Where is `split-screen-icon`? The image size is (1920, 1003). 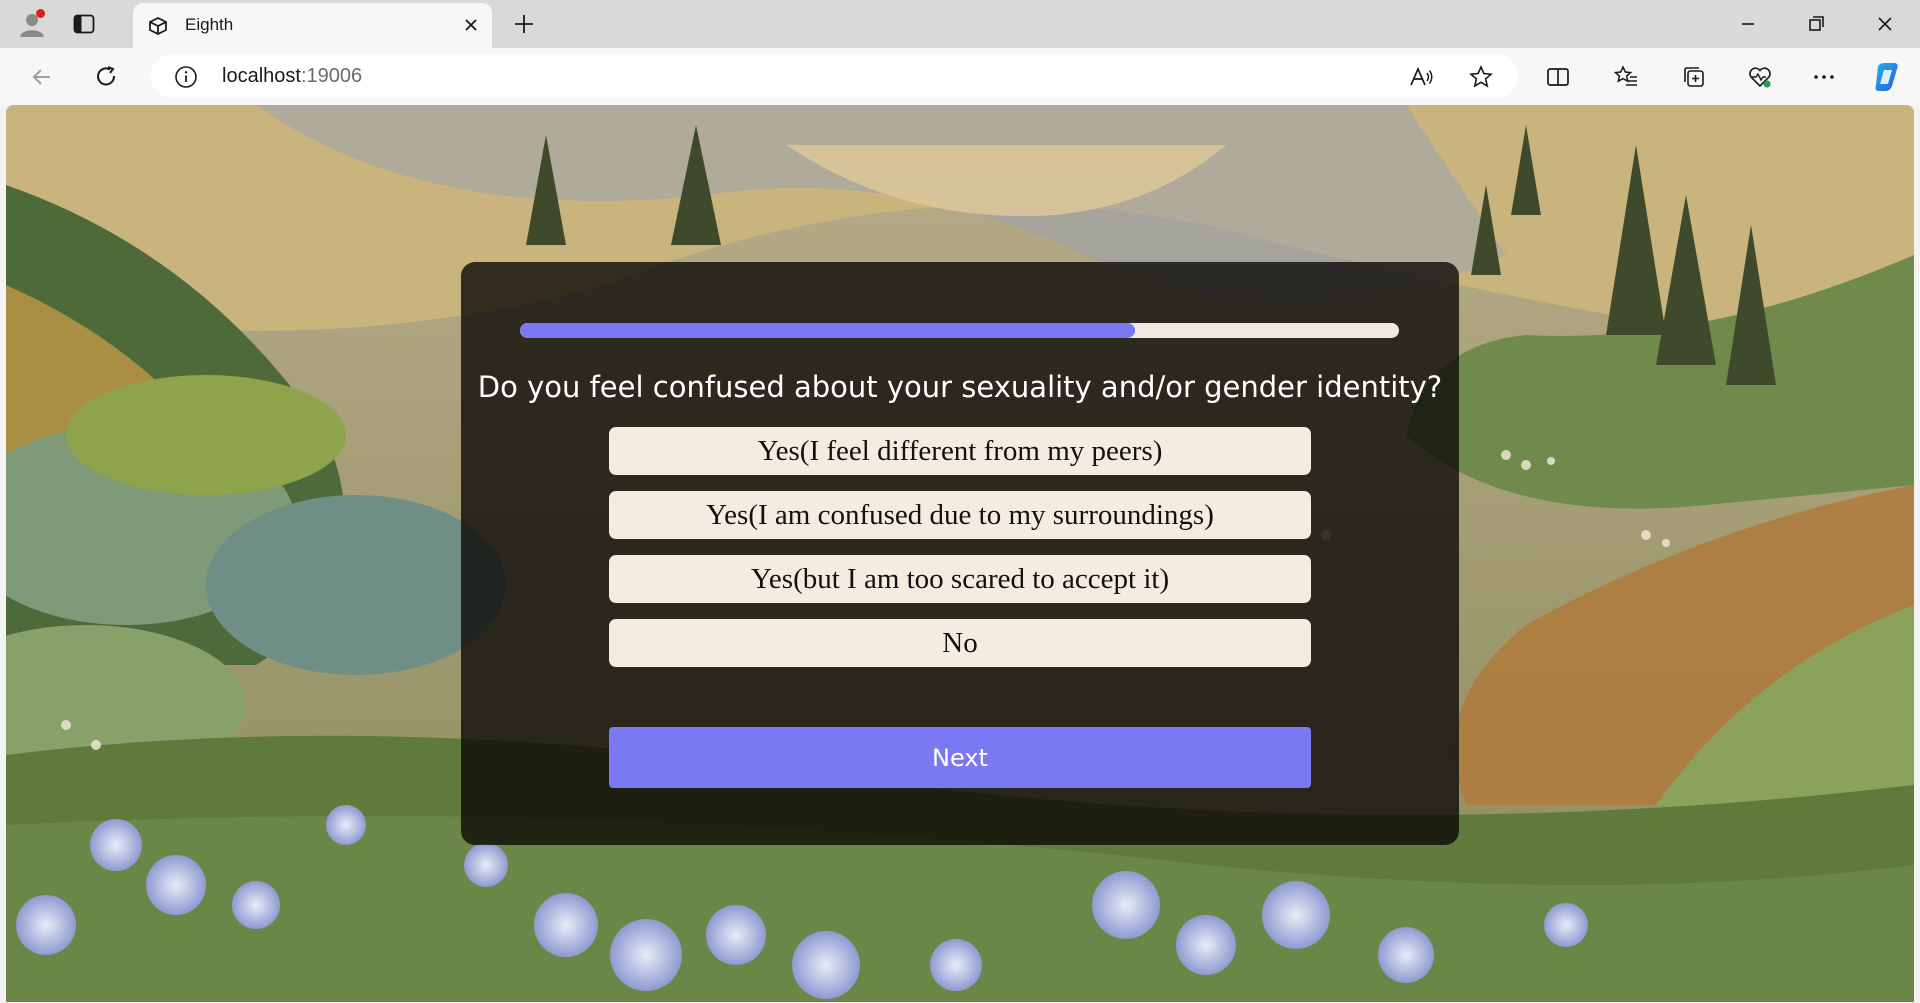 split-screen-icon is located at coordinates (1558, 77).